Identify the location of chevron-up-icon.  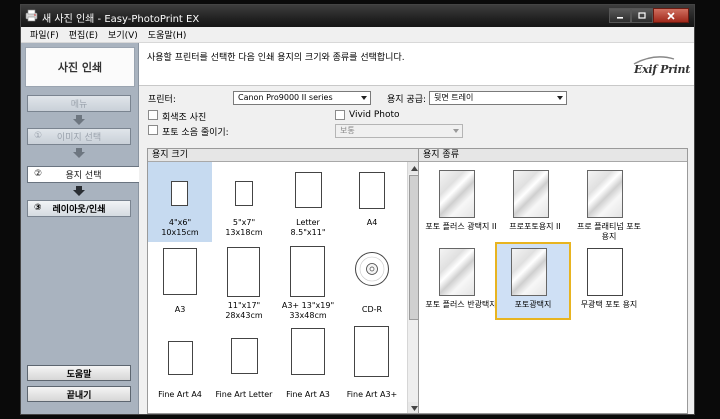
(414, 168).